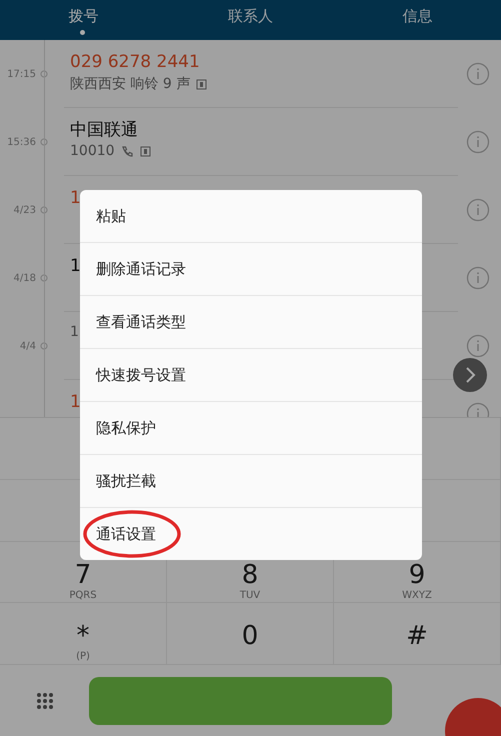 This screenshot has height=736, width=501. Describe the element at coordinates (25, 210) in the screenshot. I see `call-time: 4/23` at that location.